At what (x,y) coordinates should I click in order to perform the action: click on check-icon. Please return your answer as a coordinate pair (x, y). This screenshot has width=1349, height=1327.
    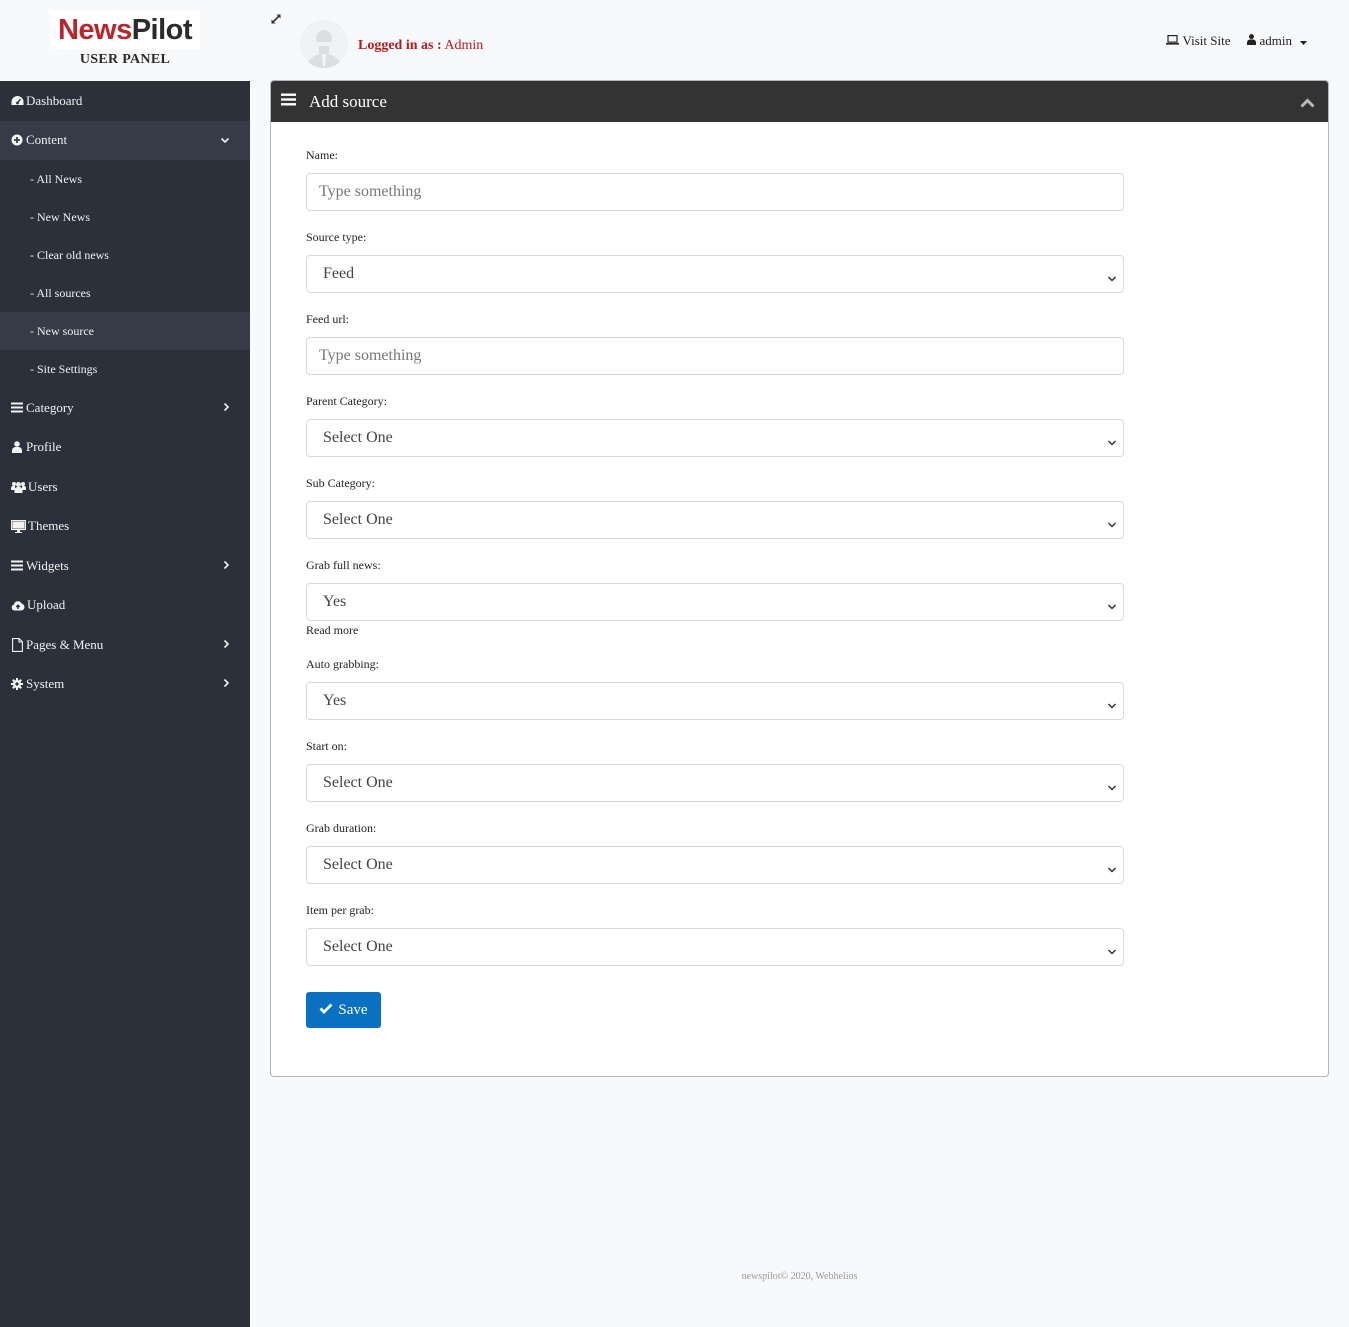
    Looking at the image, I should click on (326, 1010).